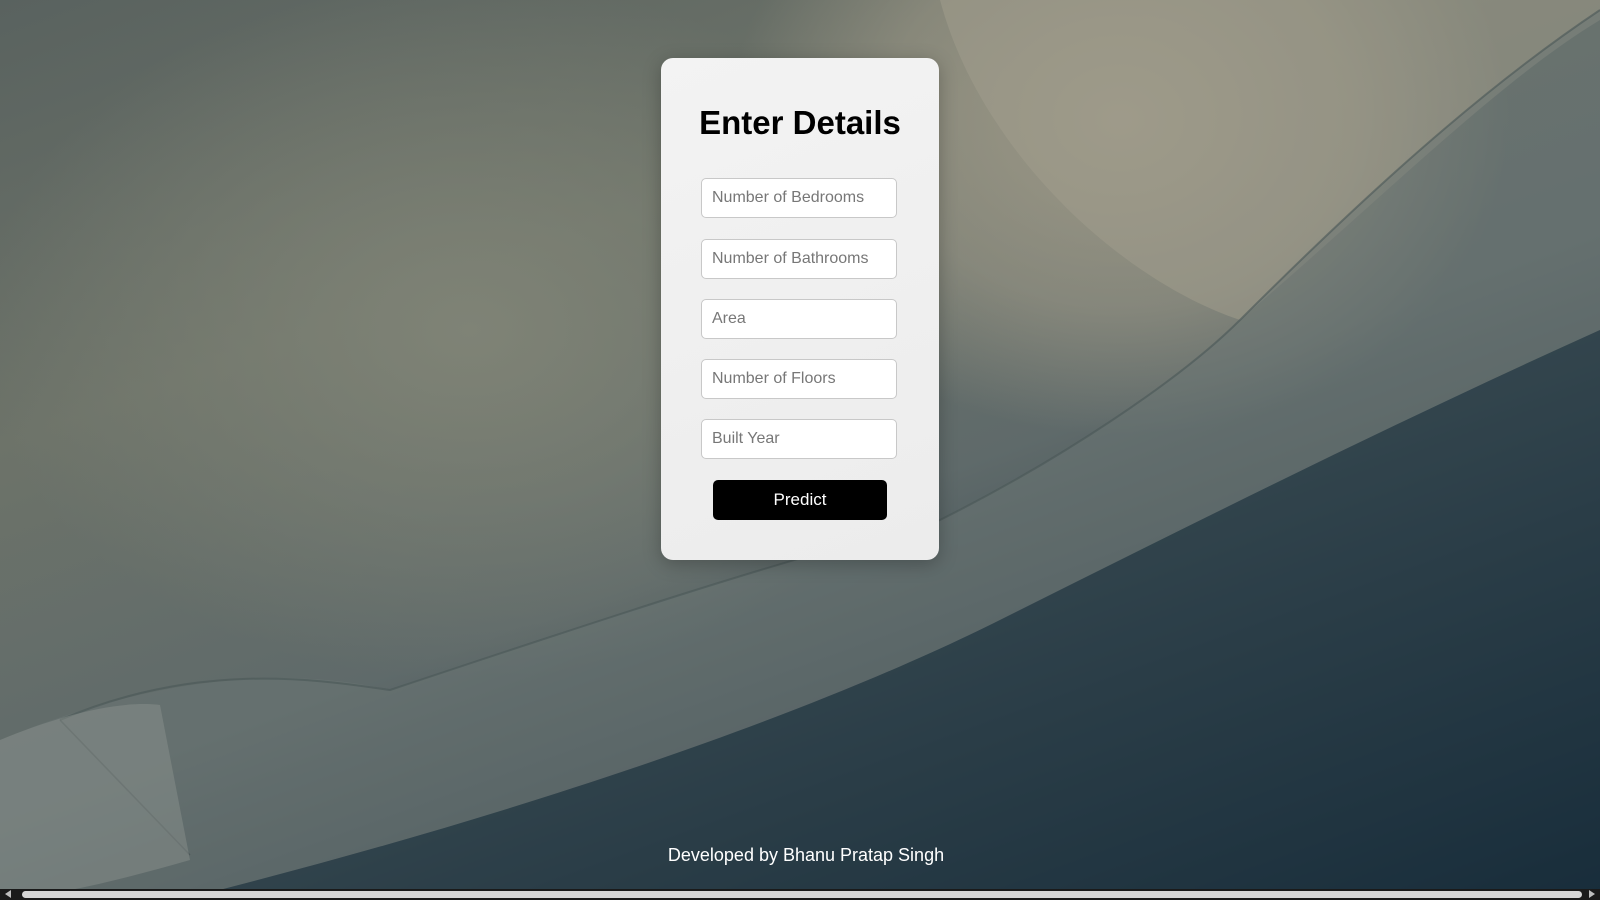 The height and width of the screenshot is (900, 1600). I want to click on area-input, so click(799, 319).